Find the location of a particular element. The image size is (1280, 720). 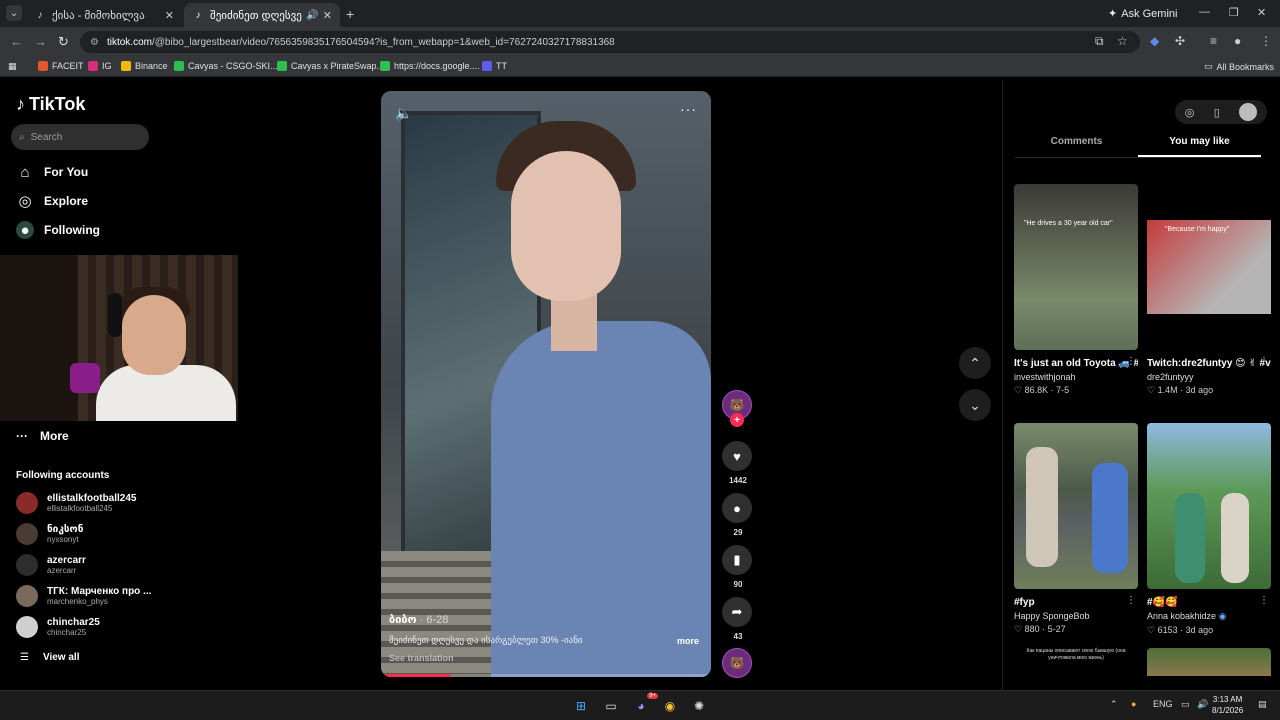

notifications-icon: ▤ is located at coordinates (1262, 704).